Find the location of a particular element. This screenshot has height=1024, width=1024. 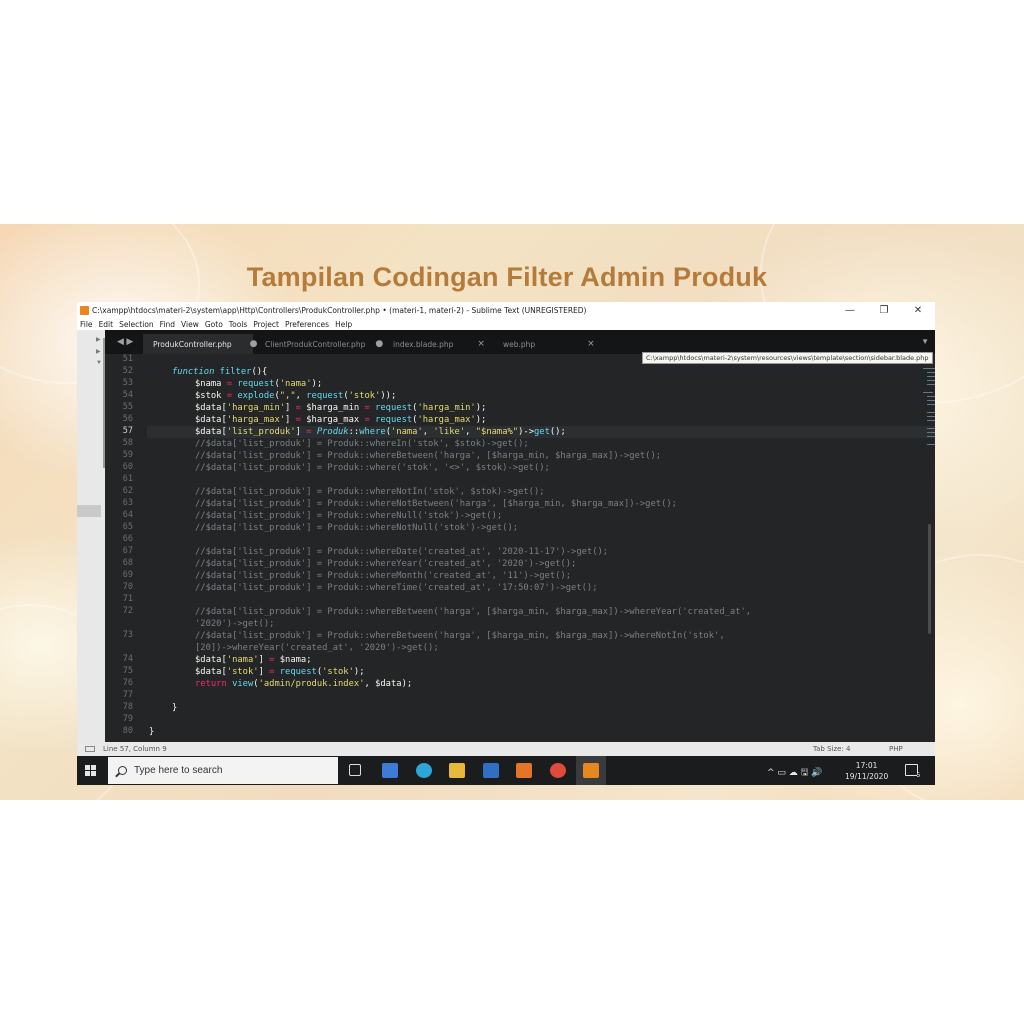

line-number: 78 is located at coordinates (127, 707).